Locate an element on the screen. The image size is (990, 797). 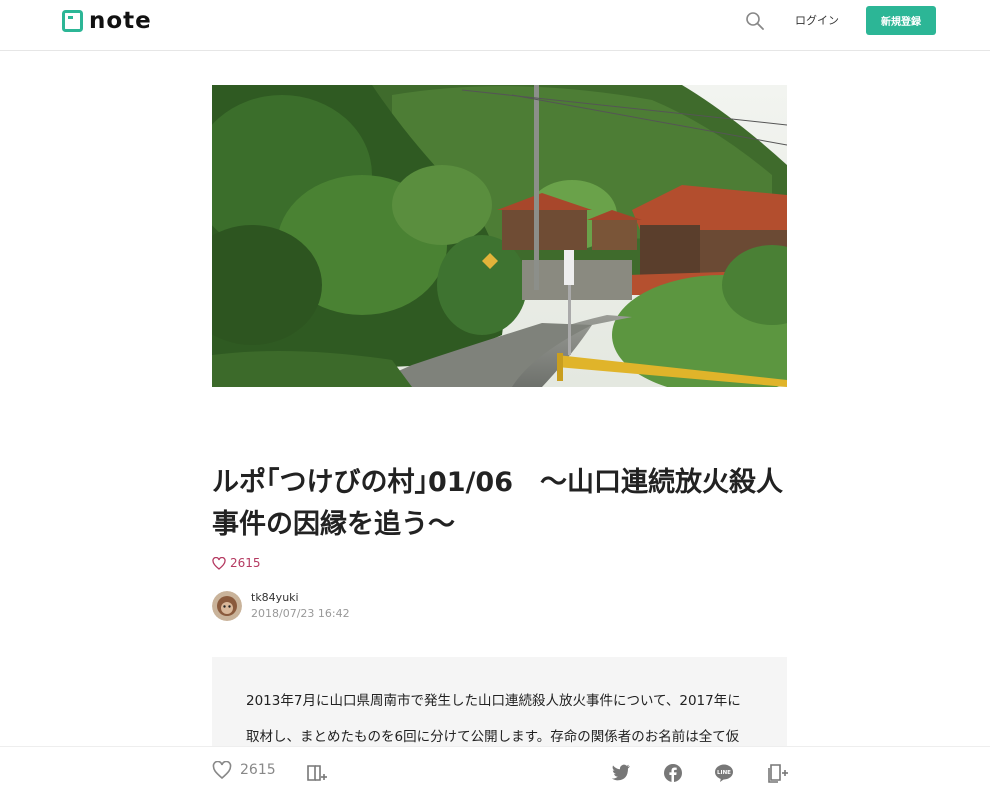
search-icon is located at coordinates (755, 21).